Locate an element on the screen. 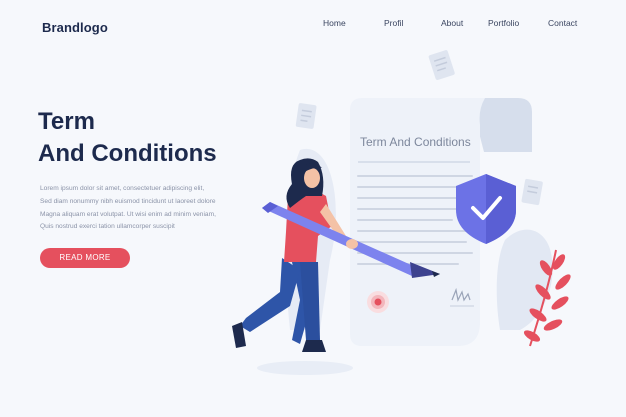 The height and width of the screenshot is (417, 626). document-title: Term And Conditions is located at coordinates (415, 142).